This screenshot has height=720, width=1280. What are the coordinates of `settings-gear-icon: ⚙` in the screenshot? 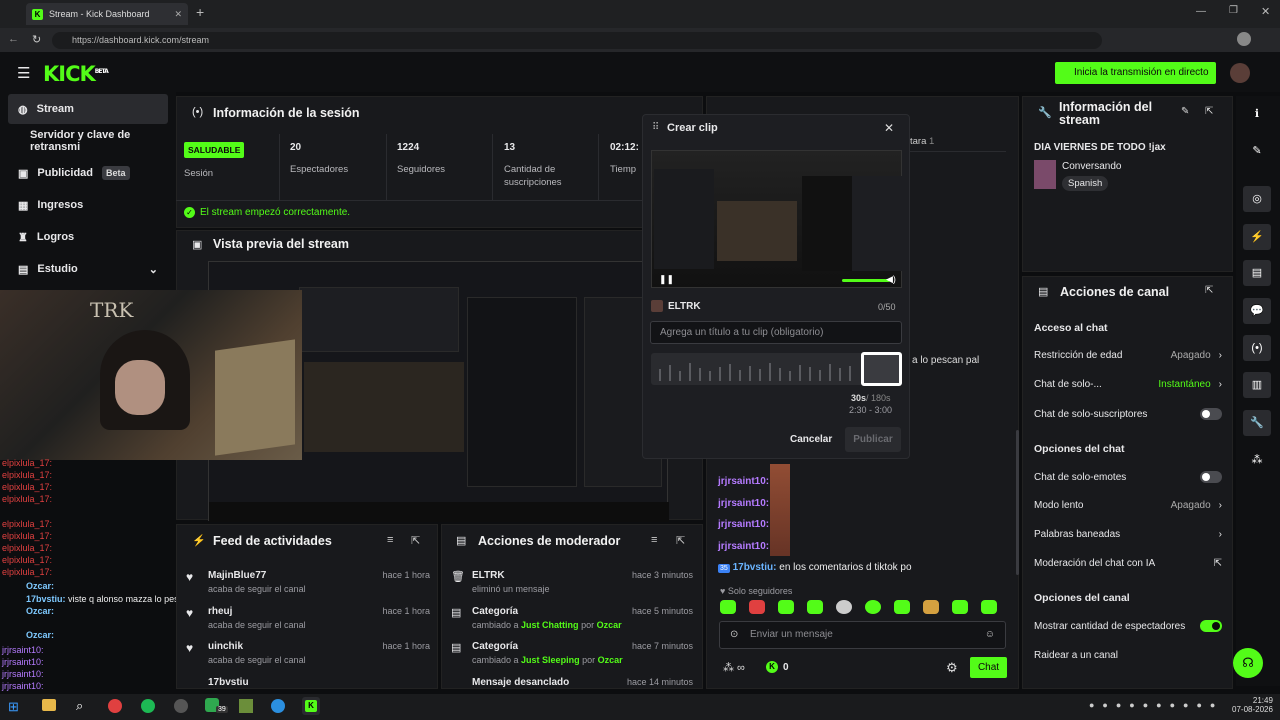 It's located at (952, 668).